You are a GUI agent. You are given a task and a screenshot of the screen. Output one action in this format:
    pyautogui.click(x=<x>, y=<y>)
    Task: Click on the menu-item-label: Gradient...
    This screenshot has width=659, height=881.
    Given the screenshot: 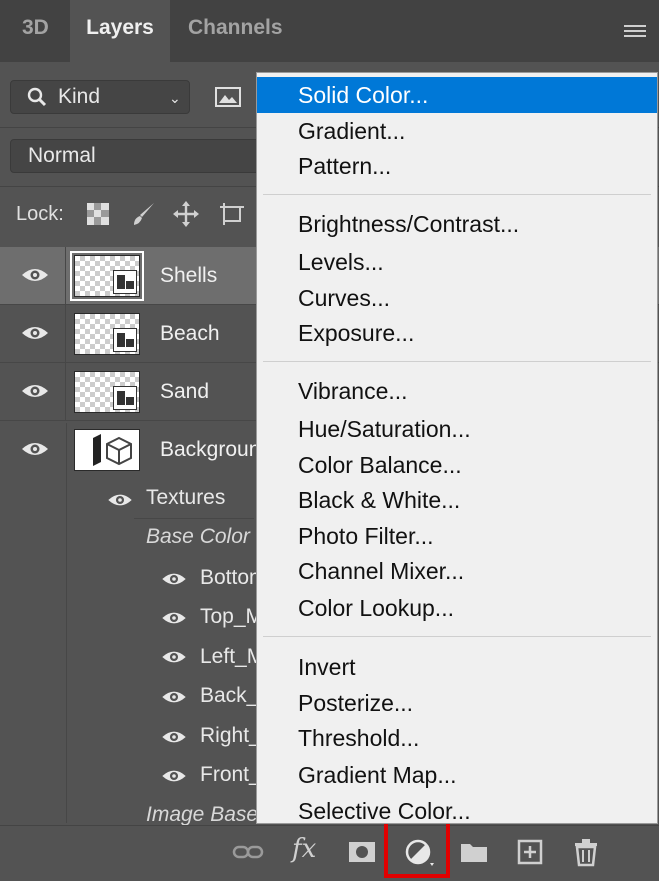 What is the action you would take?
    pyautogui.click(x=352, y=131)
    